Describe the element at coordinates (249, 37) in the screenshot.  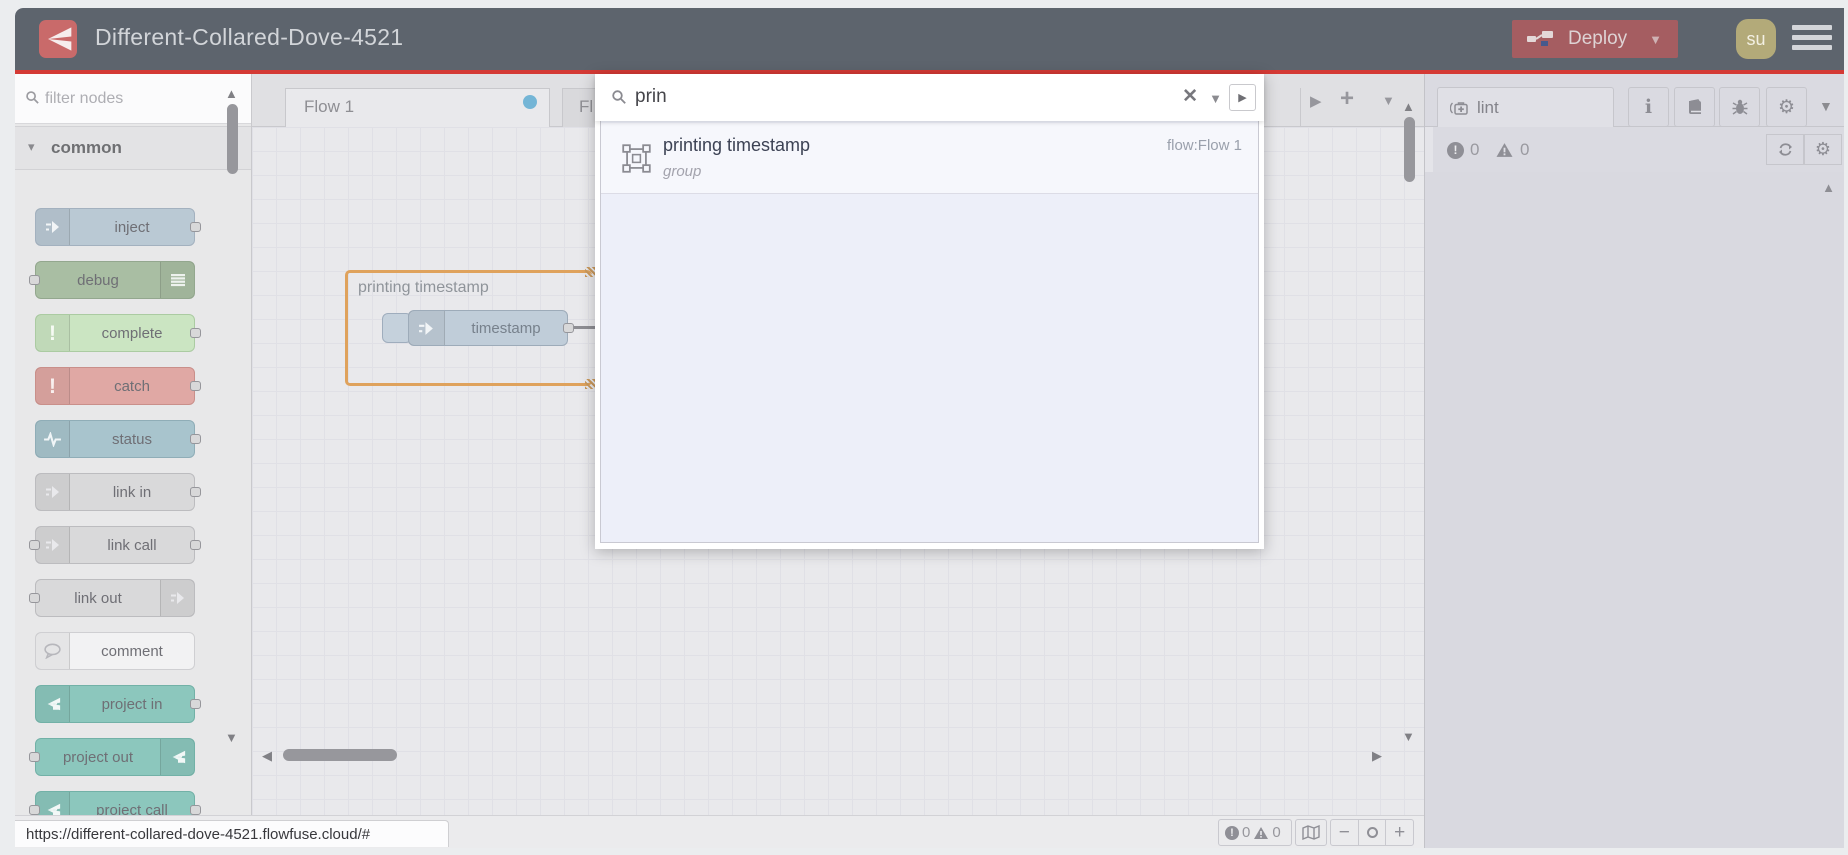
I see `instance-title: Different-Collared-Dove-4521` at that location.